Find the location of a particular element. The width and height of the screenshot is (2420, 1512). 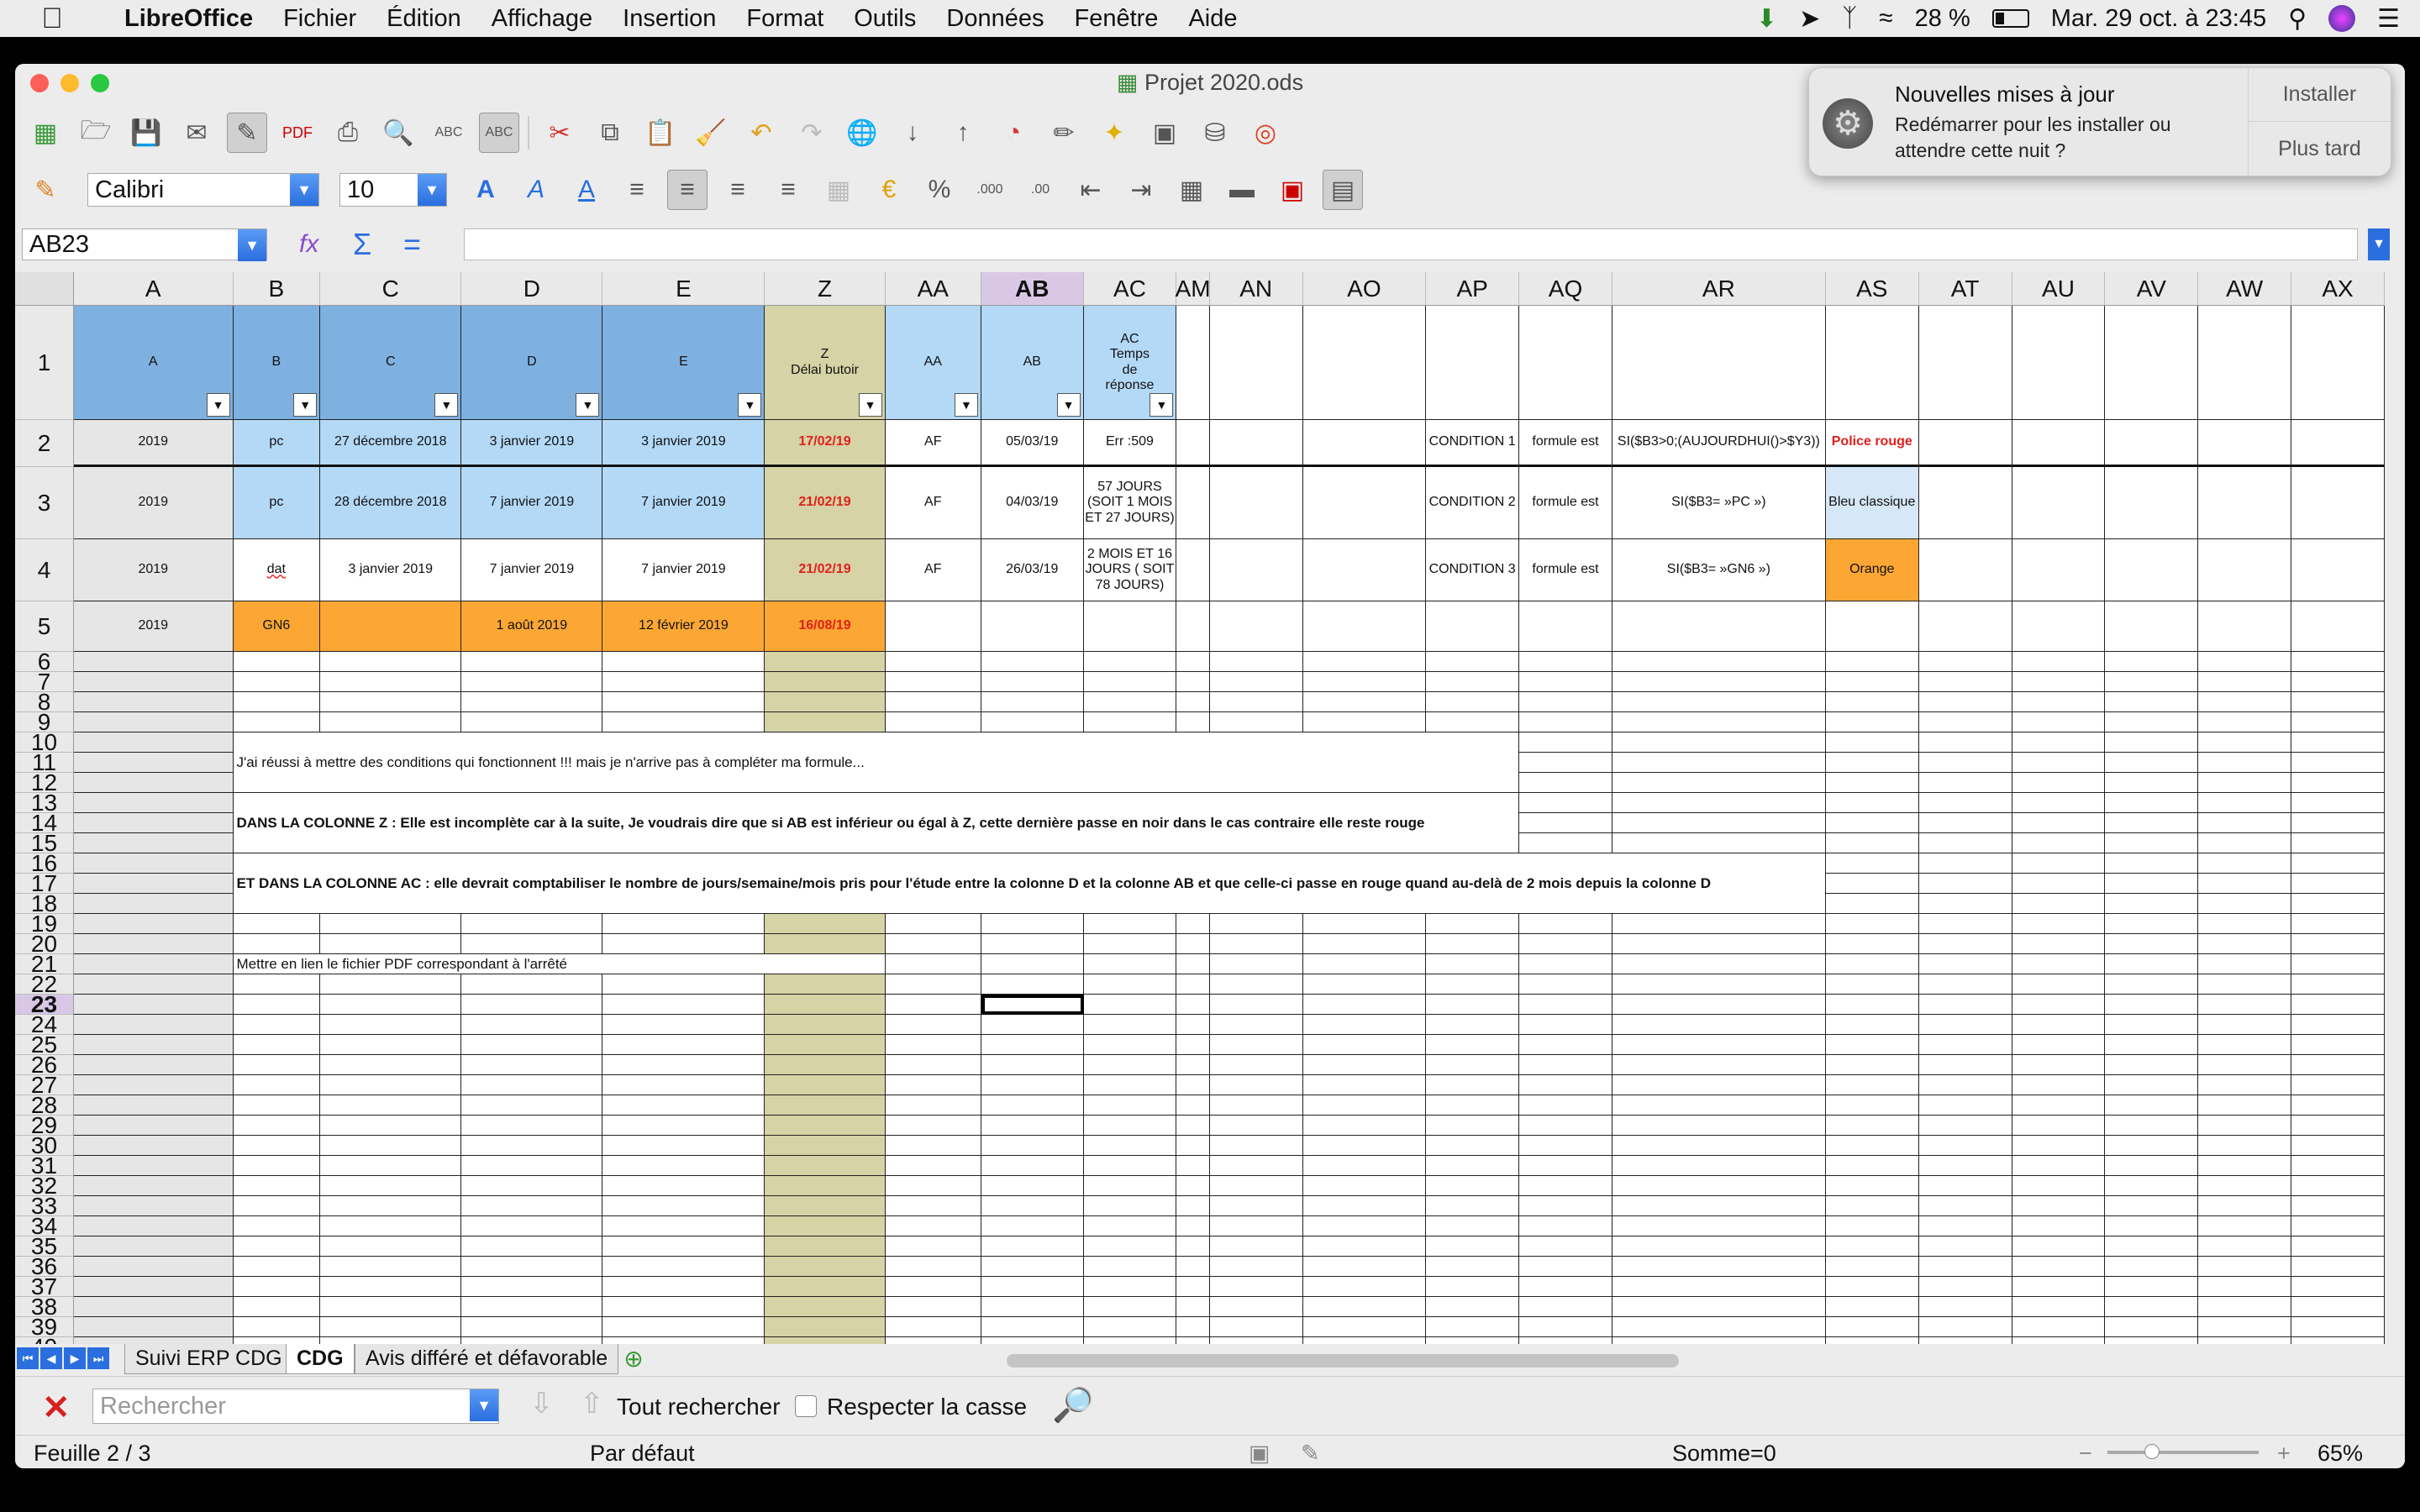

cell-ax18 is located at coordinates (2338, 904).